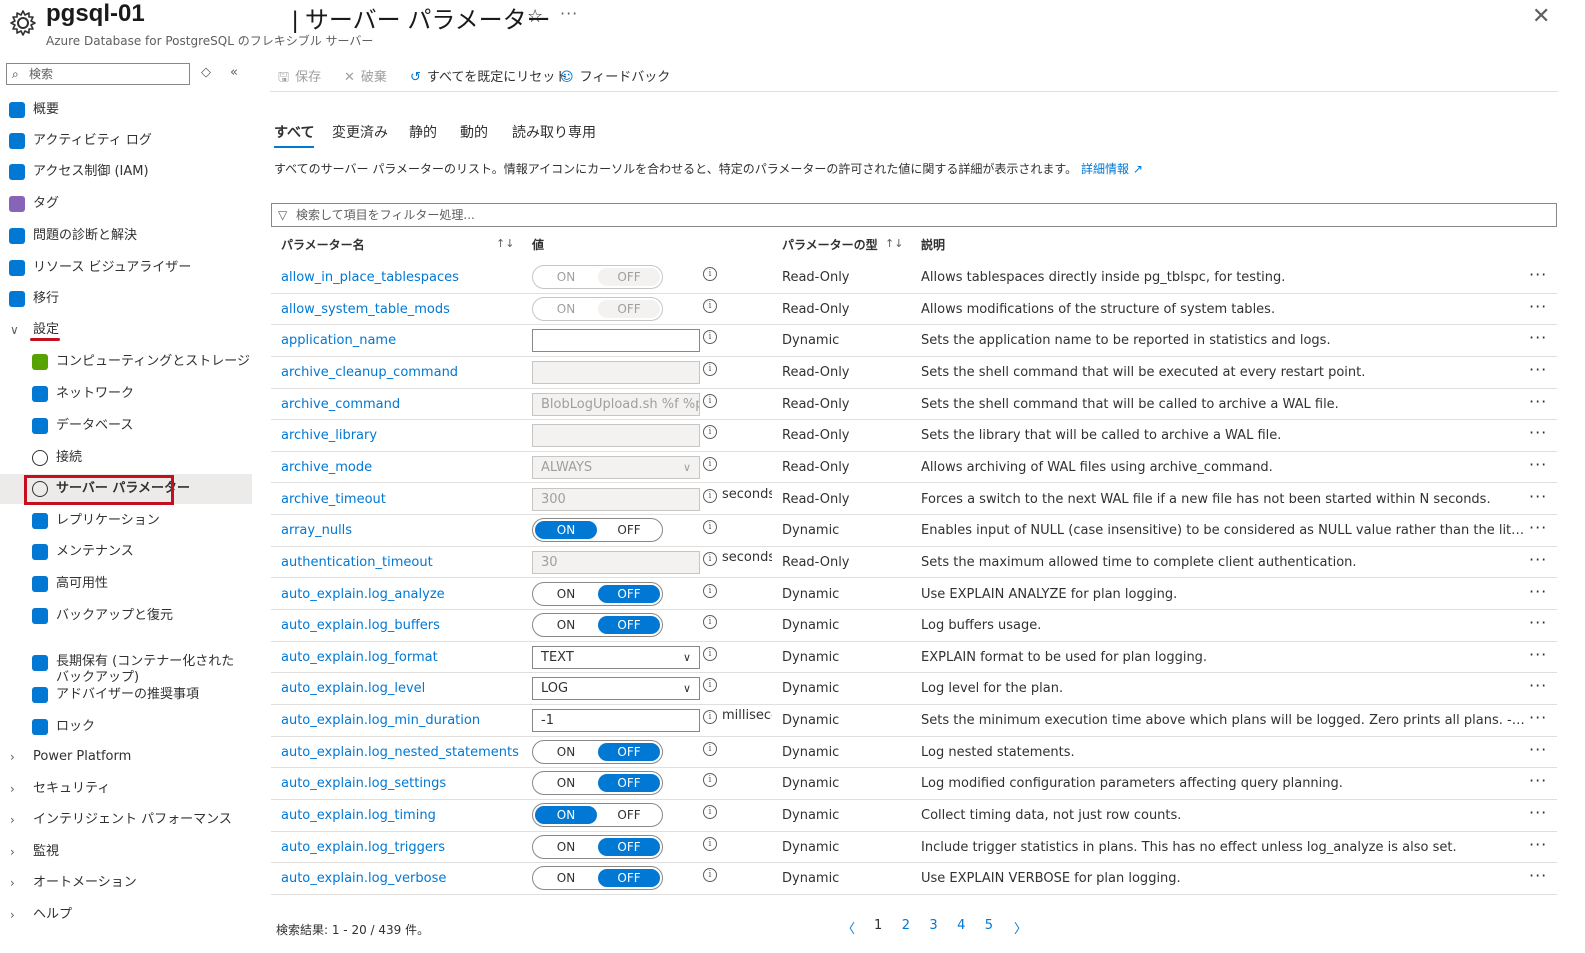 Image resolution: width=1585 pixels, height=953 pixels. Describe the element at coordinates (400, 752) in the screenshot. I see `parameter-name-link: auto_explain.log_nested_statements` at that location.